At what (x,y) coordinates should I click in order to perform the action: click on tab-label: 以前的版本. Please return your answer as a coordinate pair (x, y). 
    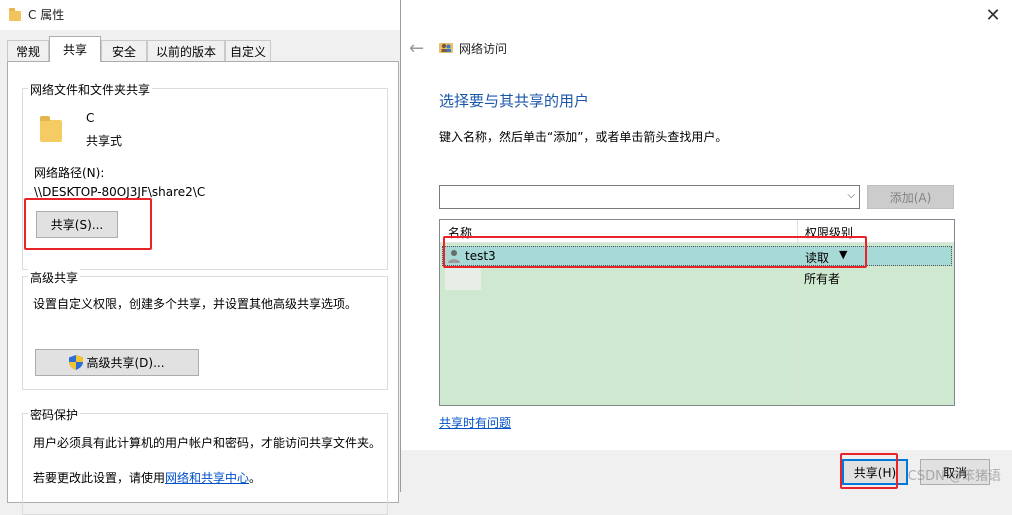
    Looking at the image, I should click on (185, 51).